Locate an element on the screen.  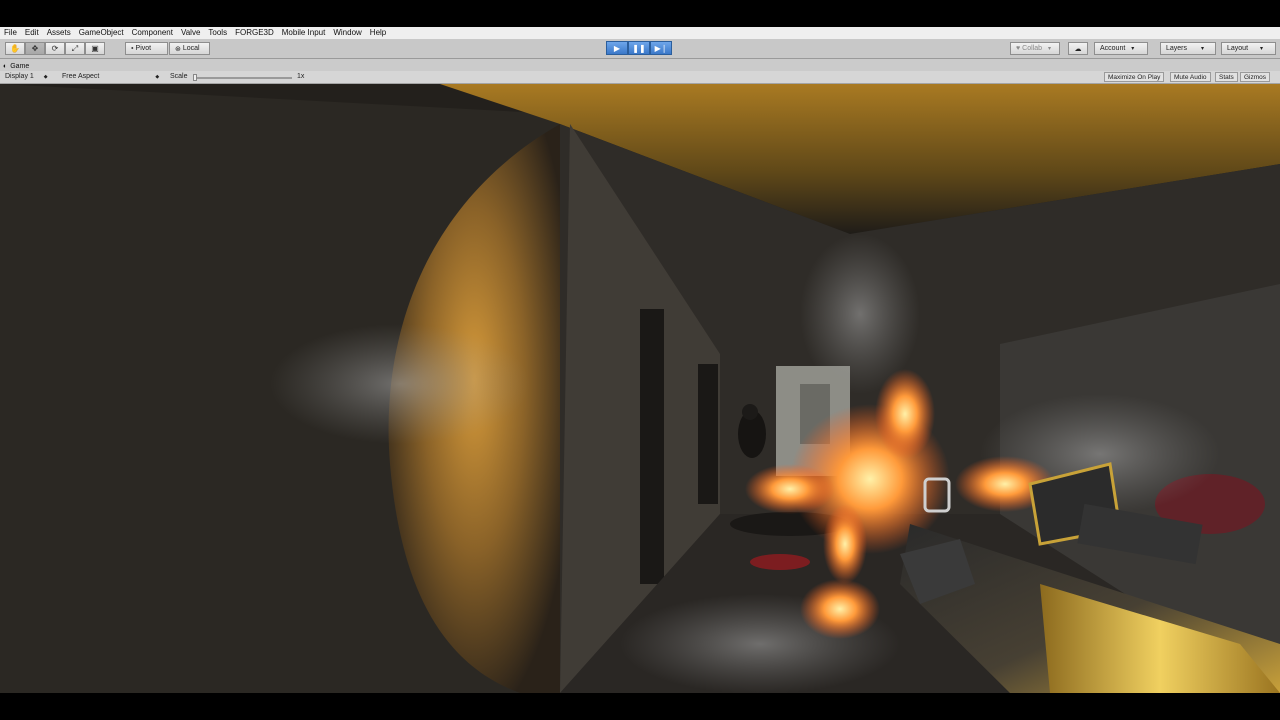
menu-edit: Edit is located at coordinates (32, 33).